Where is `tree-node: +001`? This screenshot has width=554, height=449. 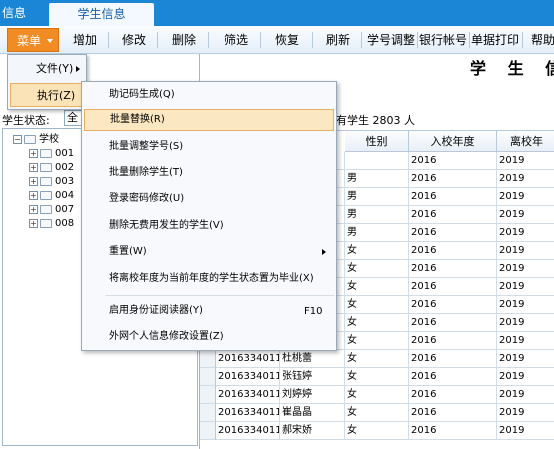 tree-node: +001 is located at coordinates (51, 154).